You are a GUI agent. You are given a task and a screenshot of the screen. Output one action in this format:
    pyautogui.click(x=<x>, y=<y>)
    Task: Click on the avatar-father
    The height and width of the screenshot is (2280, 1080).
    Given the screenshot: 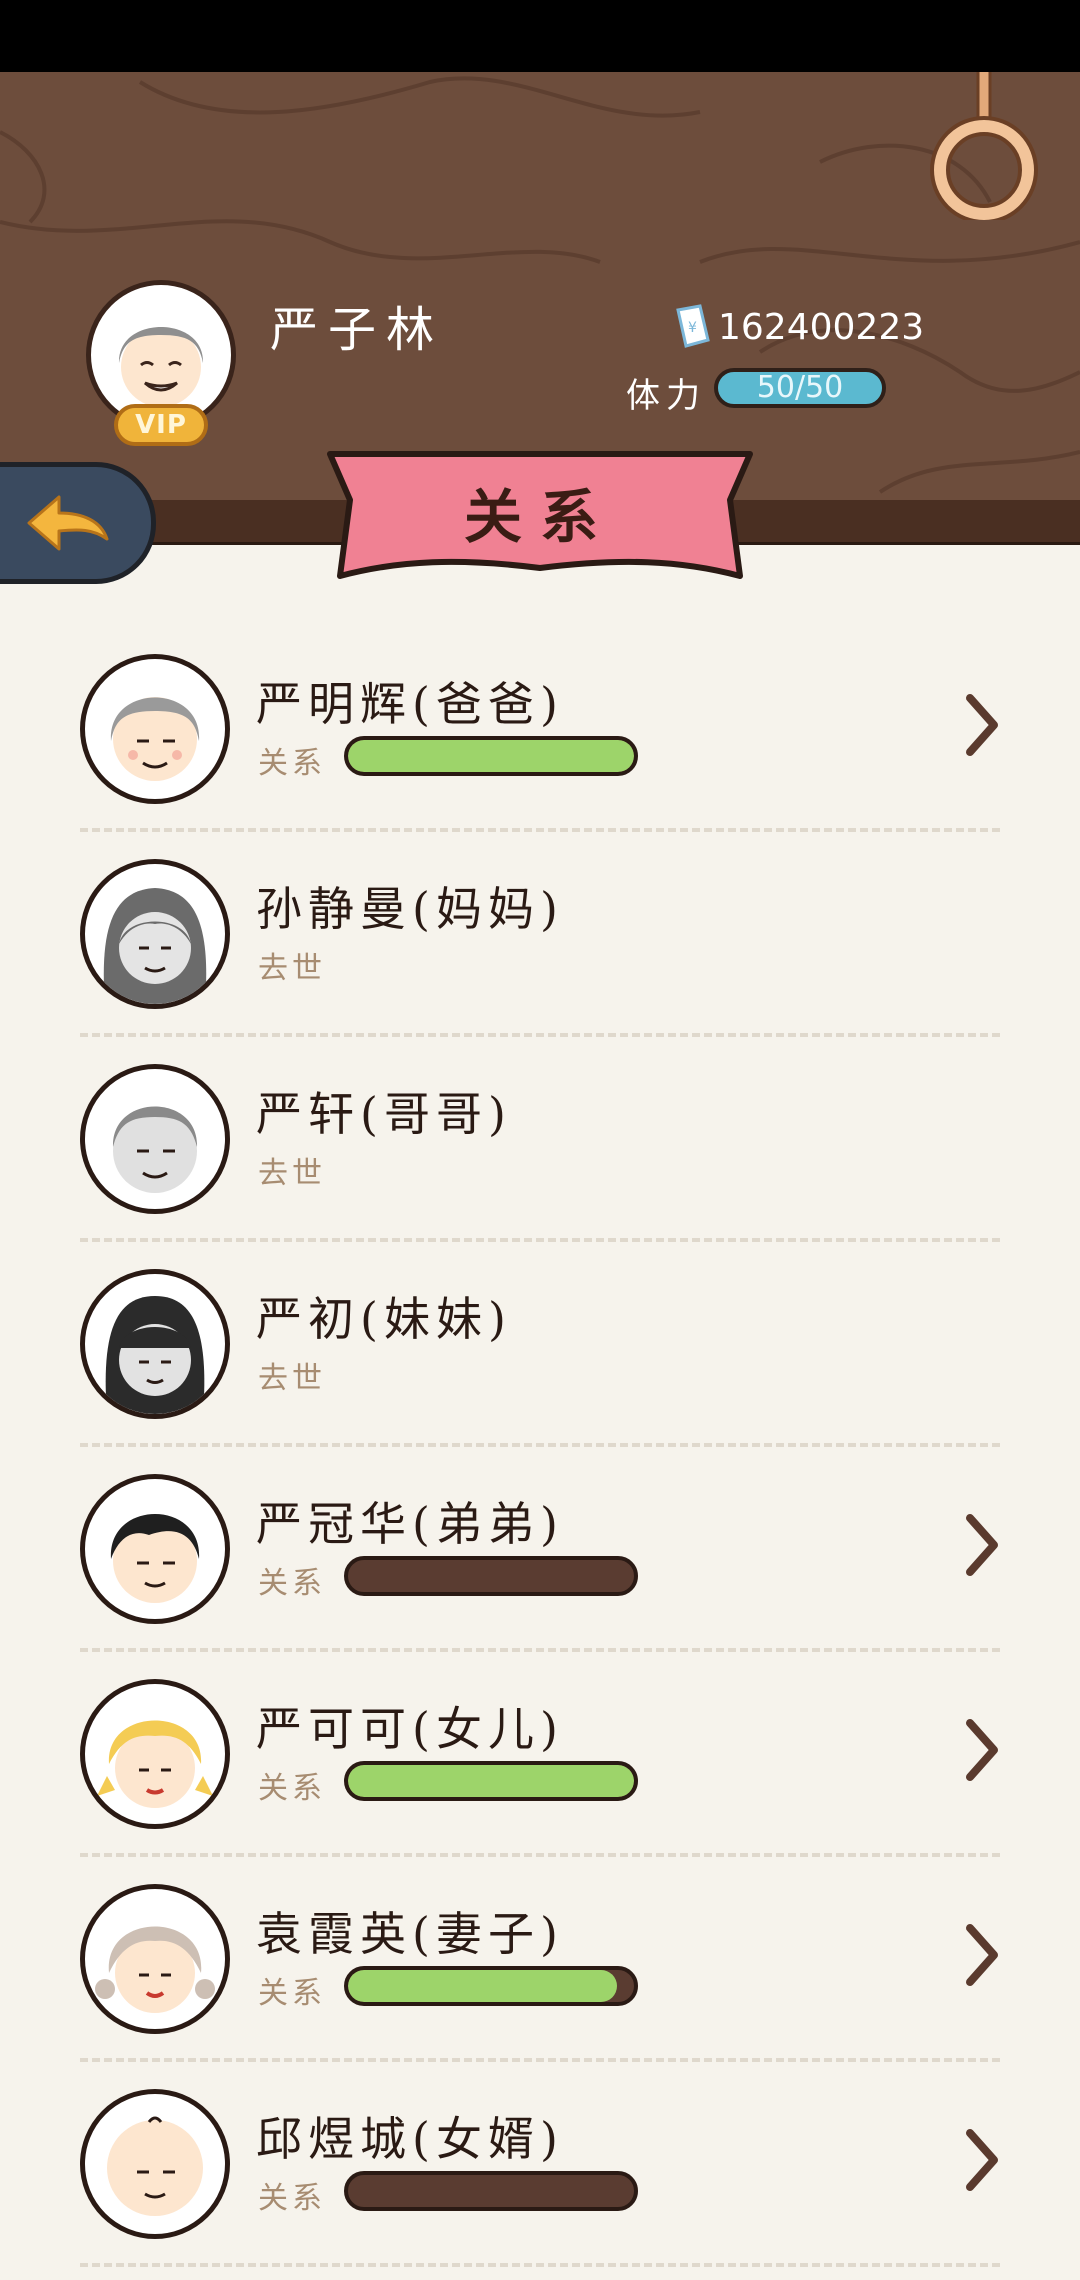 What is the action you would take?
    pyautogui.click(x=155, y=729)
    